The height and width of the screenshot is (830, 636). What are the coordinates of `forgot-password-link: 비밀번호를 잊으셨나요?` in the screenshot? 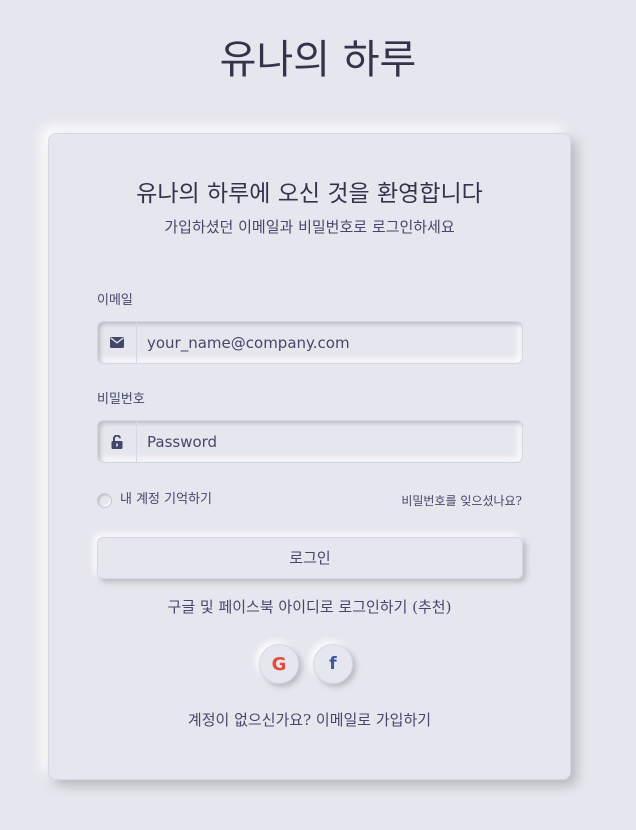 It's located at (461, 501).